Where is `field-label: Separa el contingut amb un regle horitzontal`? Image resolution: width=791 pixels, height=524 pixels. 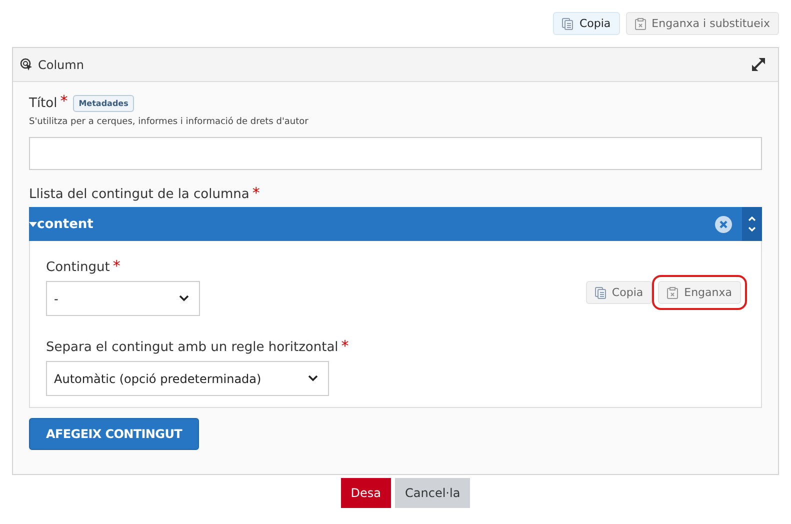 field-label: Separa el contingut amb un regle horitzontal is located at coordinates (192, 347).